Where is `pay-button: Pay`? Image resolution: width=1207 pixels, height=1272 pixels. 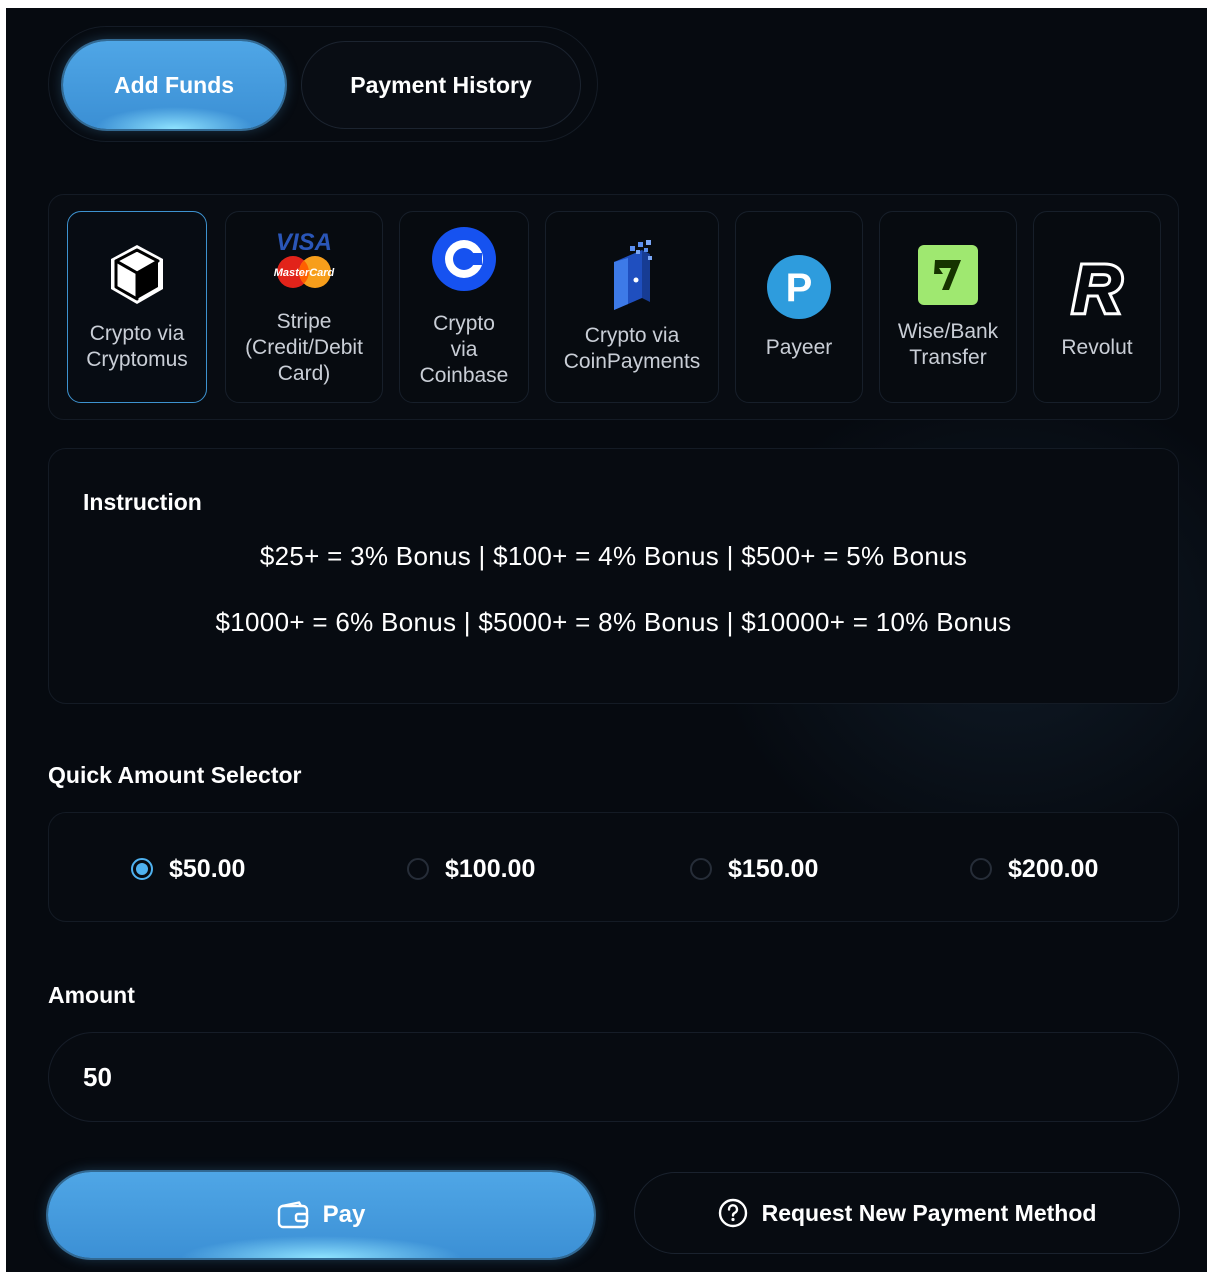
pay-button: Pay is located at coordinates (321, 1215).